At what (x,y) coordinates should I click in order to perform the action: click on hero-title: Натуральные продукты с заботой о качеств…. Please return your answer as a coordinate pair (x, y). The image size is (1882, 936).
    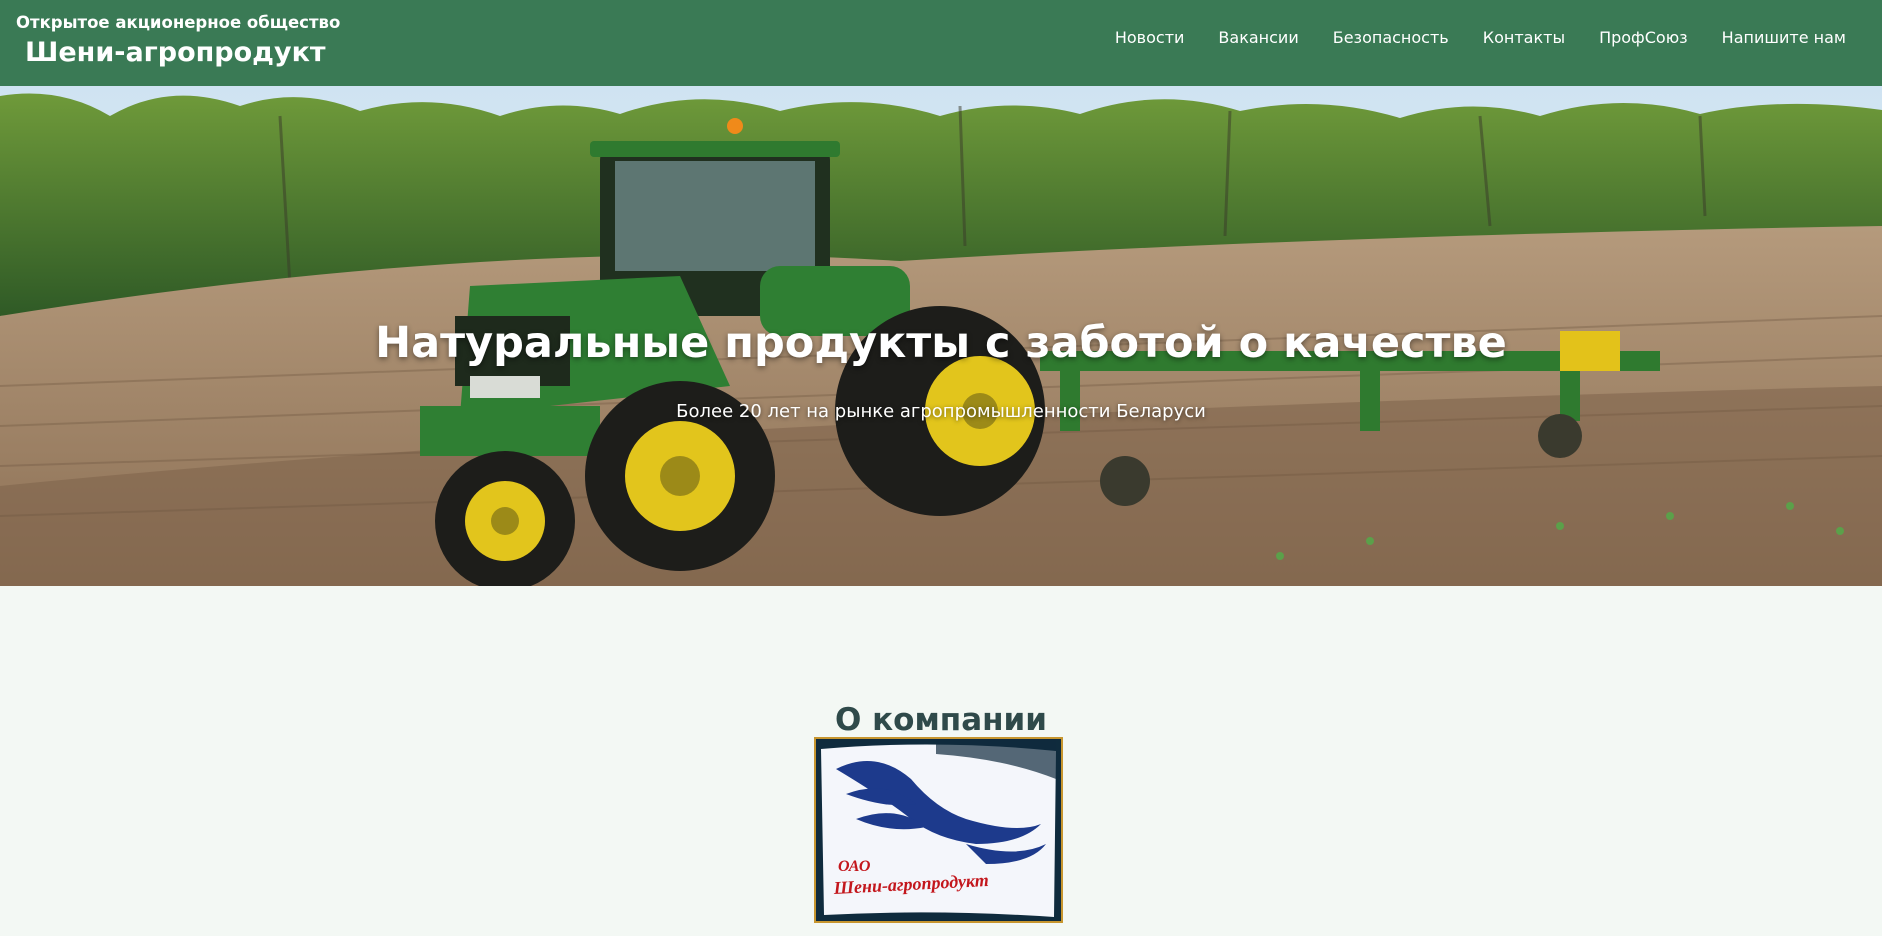
    Looking at the image, I should click on (941, 342).